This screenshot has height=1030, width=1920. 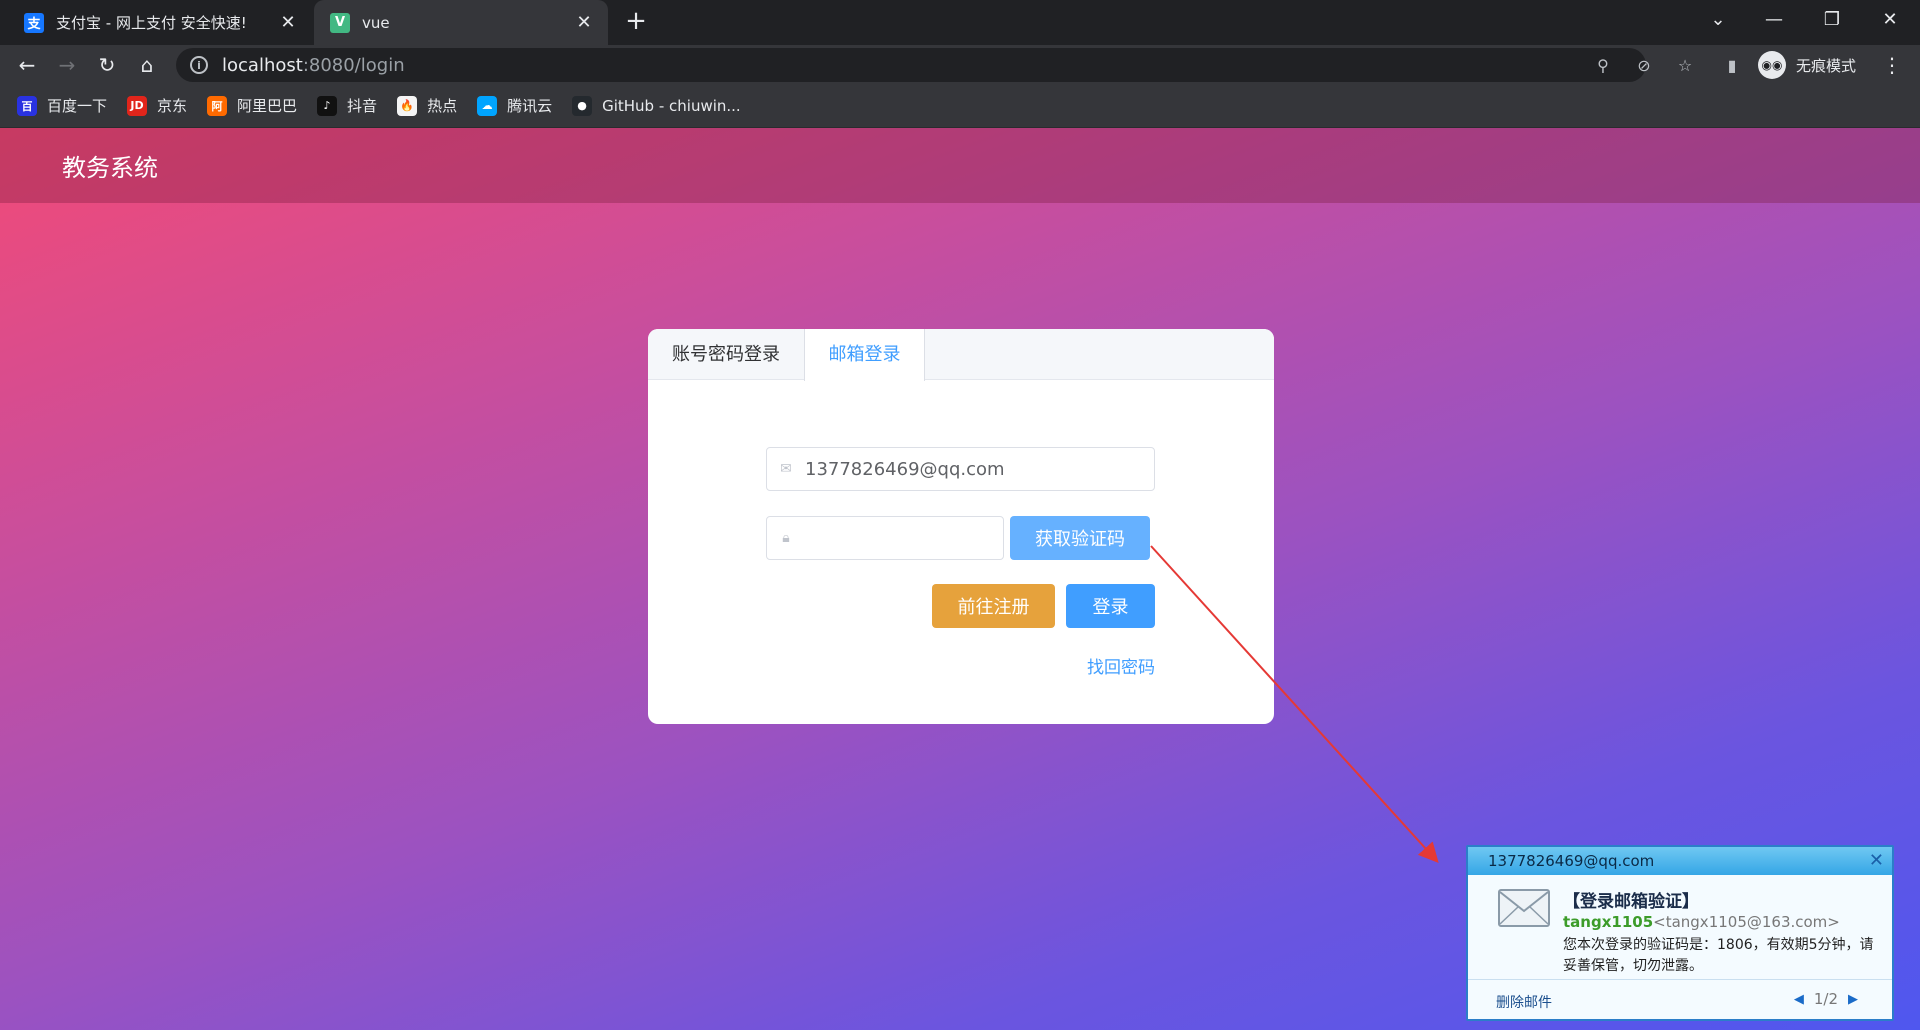 What do you see at coordinates (960, 165) in the screenshot?
I see `app-header: 教务系统` at bounding box center [960, 165].